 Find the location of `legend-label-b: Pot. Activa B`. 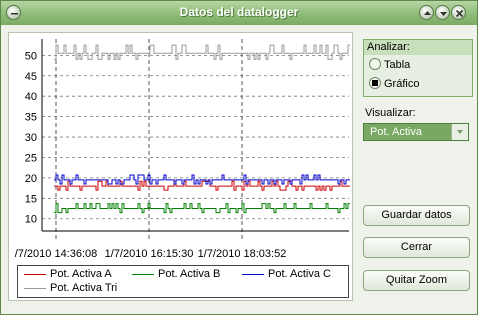

legend-label-b: Pot. Activa B is located at coordinates (189, 274).